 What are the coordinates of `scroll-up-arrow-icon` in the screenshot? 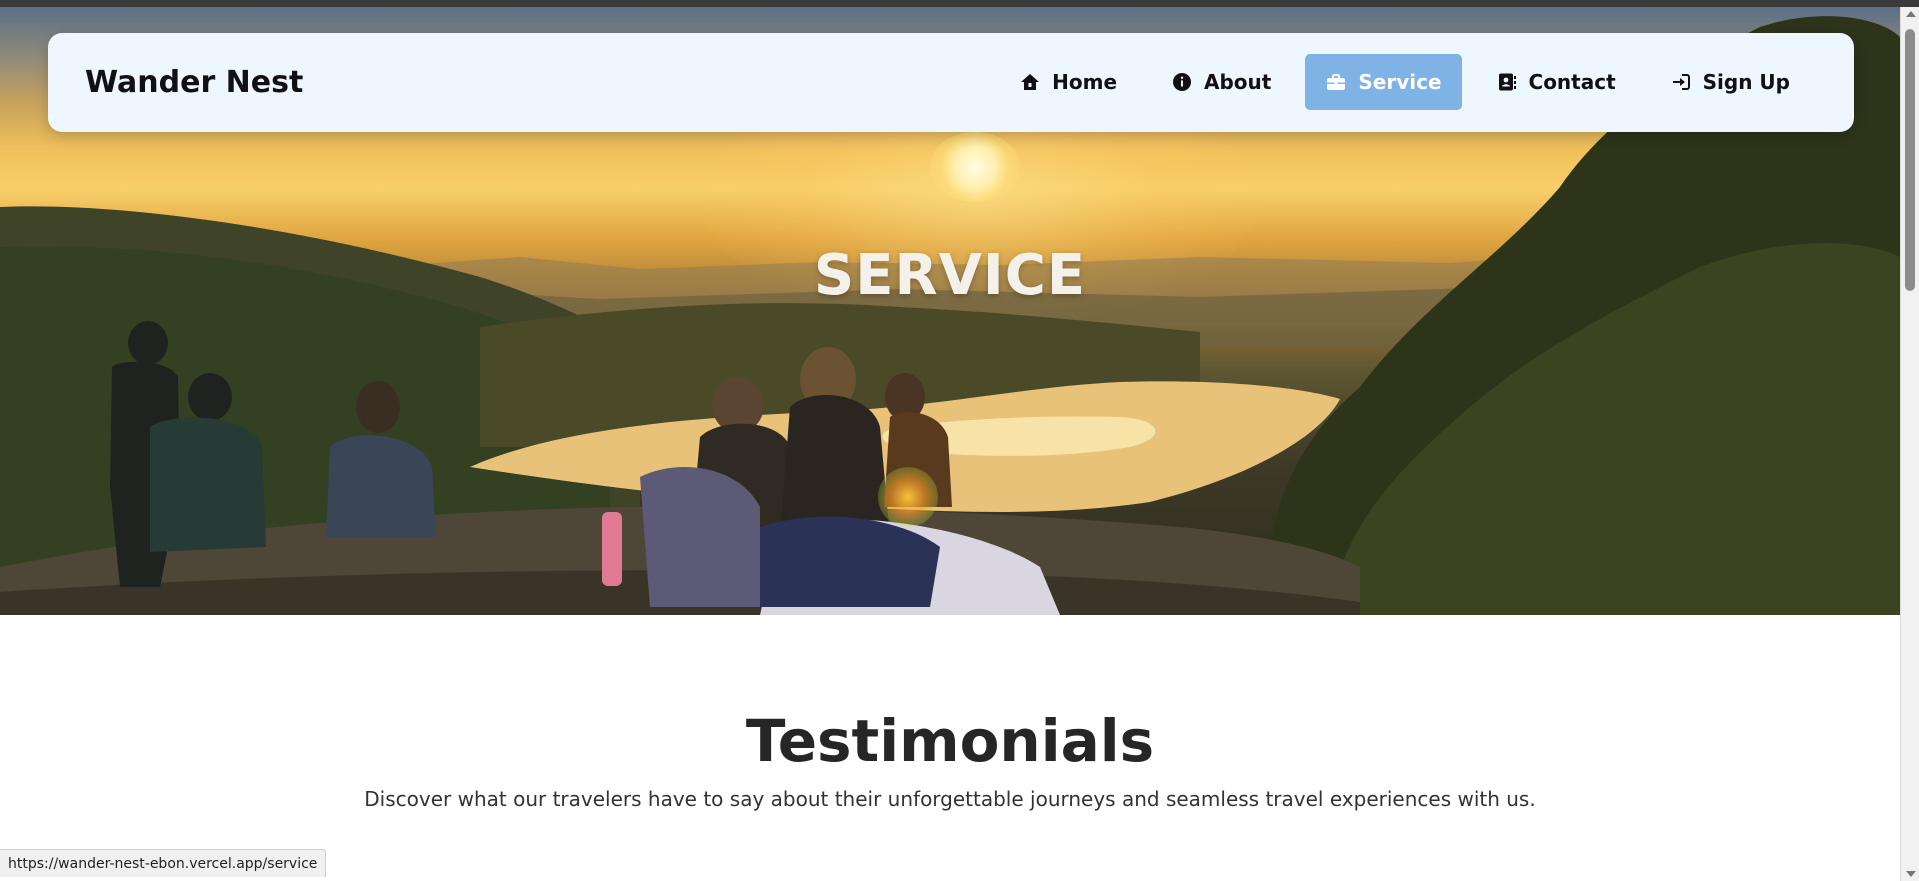 It's located at (1911, 14).